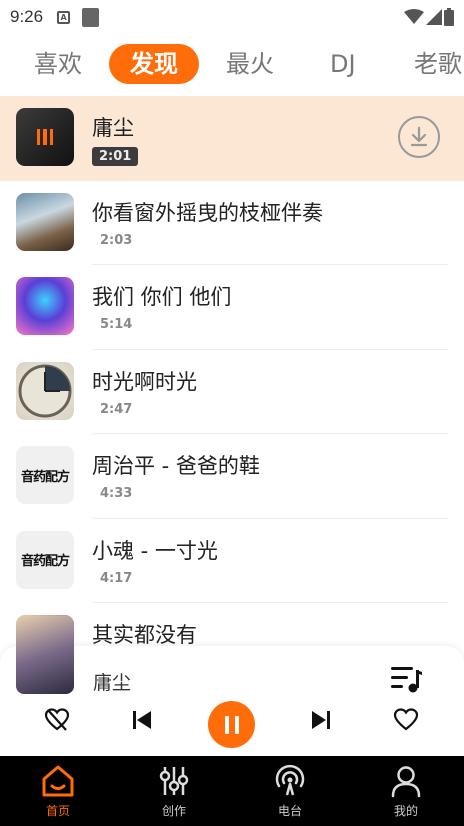 This screenshot has width=464, height=826. Describe the element at coordinates (343, 64) in the screenshot. I see `tab-dj: DJ` at that location.